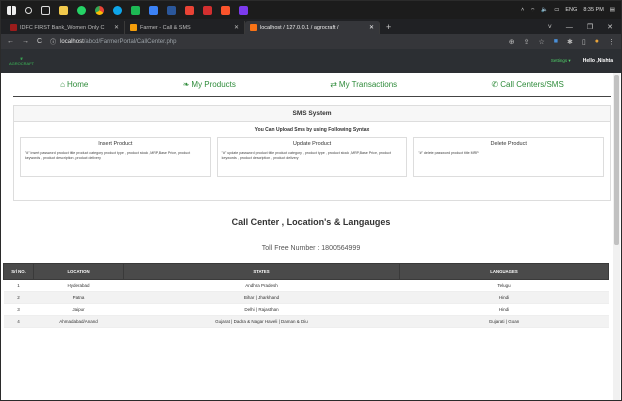 The height and width of the screenshot is (401, 622). What do you see at coordinates (115, 144) in the screenshot?
I see `card-title: Insert Product` at bounding box center [115, 144].